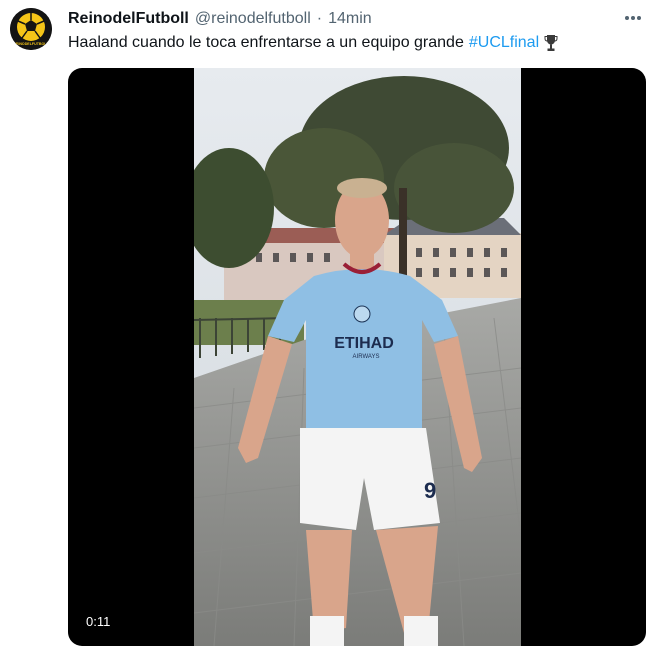 The image size is (655, 648). What do you see at coordinates (430, 490) in the screenshot?
I see `shorts-number: 9` at bounding box center [430, 490].